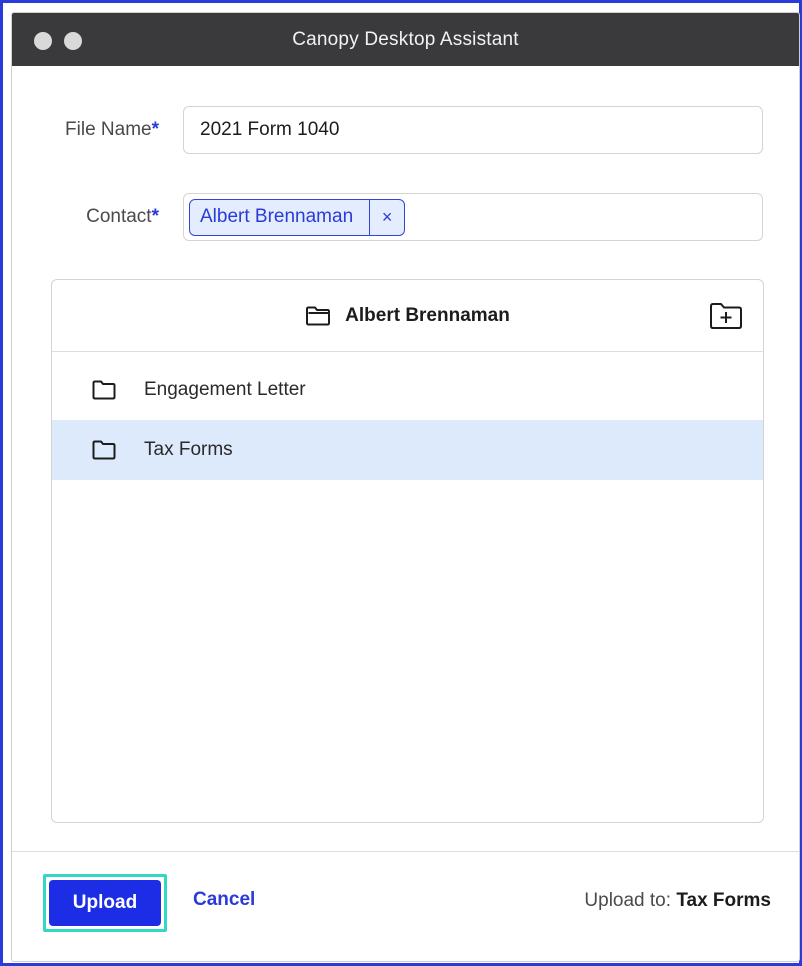 The width and height of the screenshot is (802, 966). What do you see at coordinates (628, 900) in the screenshot?
I see `upload-to-prefix: Upload to:` at bounding box center [628, 900].